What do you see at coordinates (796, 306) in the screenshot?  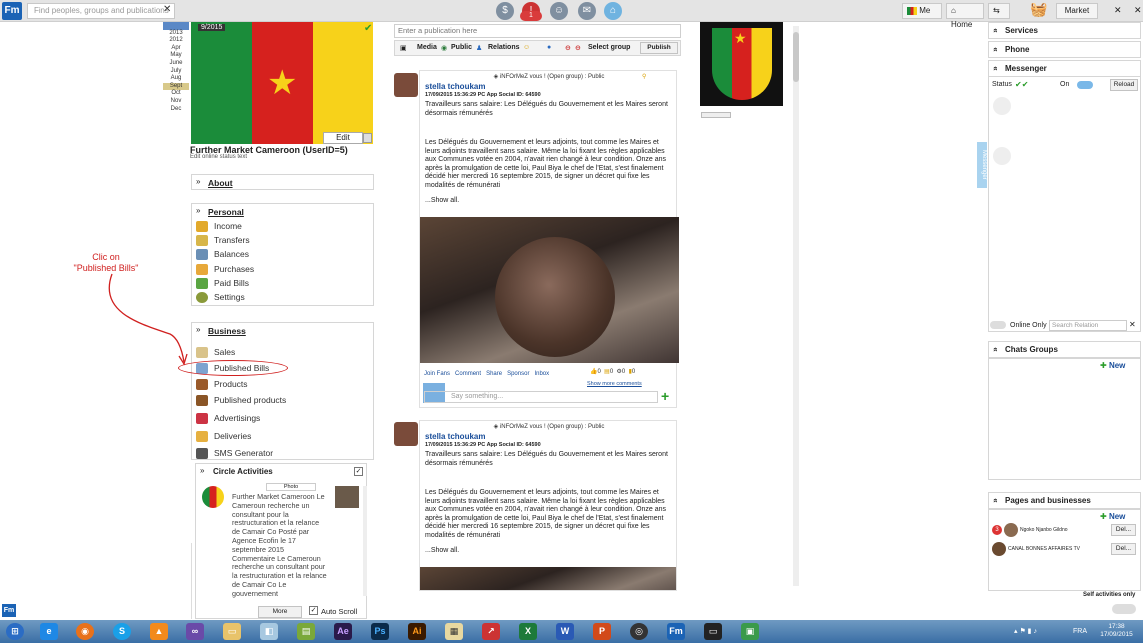 I see `feed-scrollbar` at bounding box center [796, 306].